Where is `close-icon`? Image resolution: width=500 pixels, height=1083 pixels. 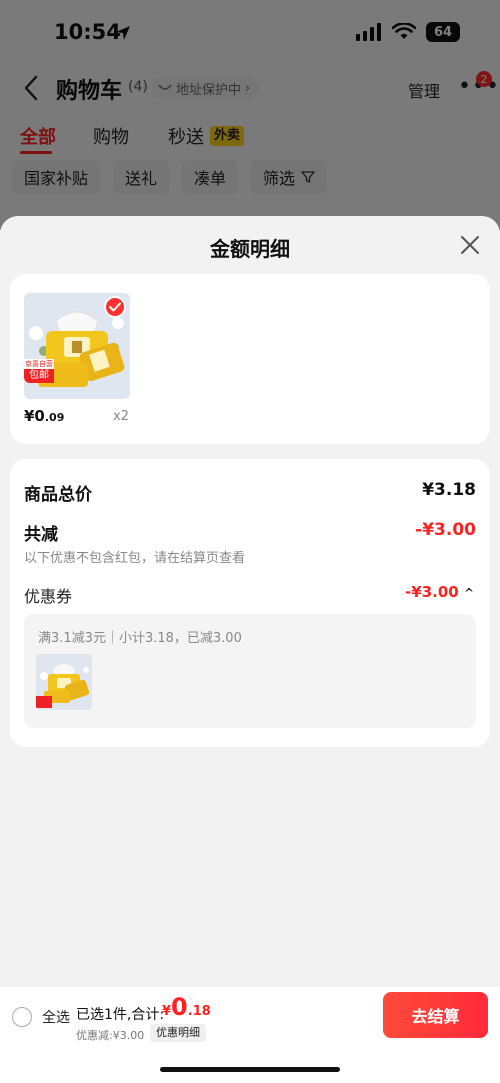
close-icon is located at coordinates (470, 245).